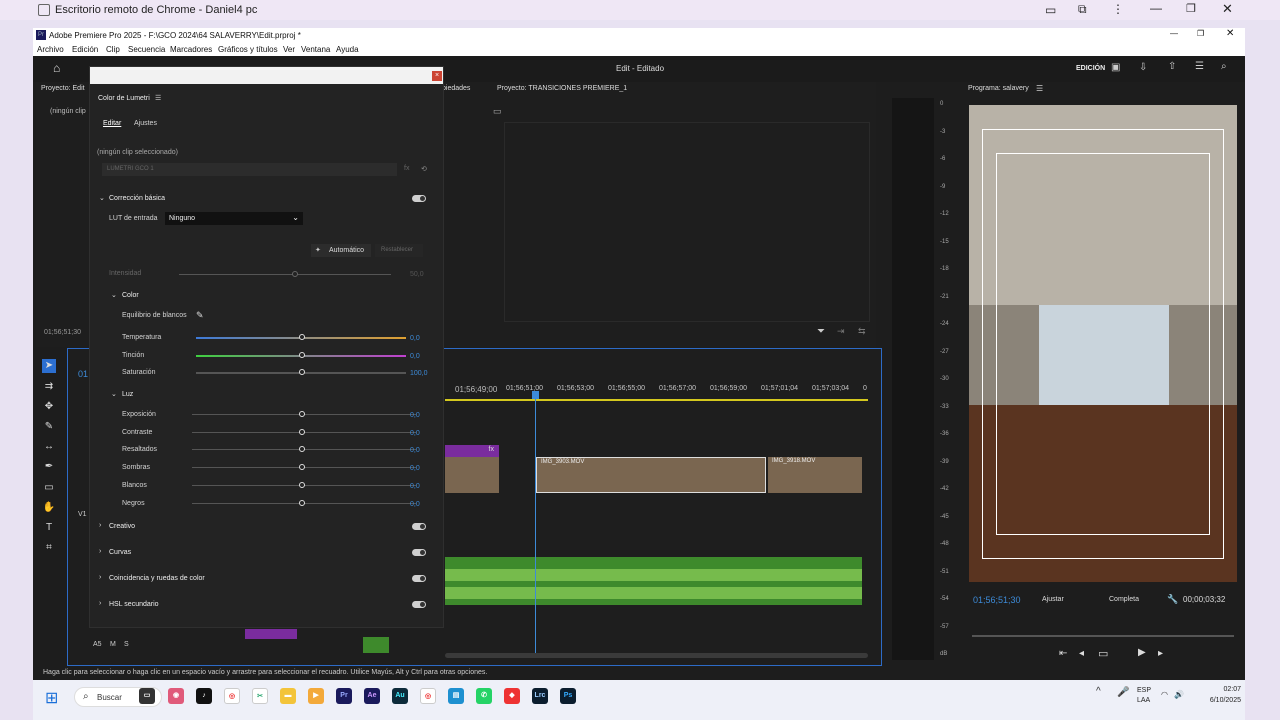  What do you see at coordinates (1199, 66) in the screenshot?
I see `hamburger-icon: ☰` at bounding box center [1199, 66].